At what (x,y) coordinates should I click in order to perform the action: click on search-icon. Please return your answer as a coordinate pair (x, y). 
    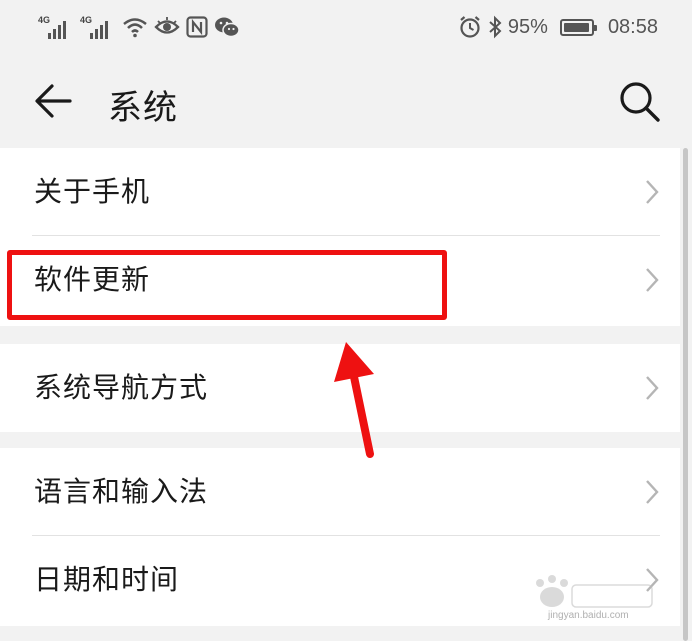
    Looking at the image, I should click on (639, 101).